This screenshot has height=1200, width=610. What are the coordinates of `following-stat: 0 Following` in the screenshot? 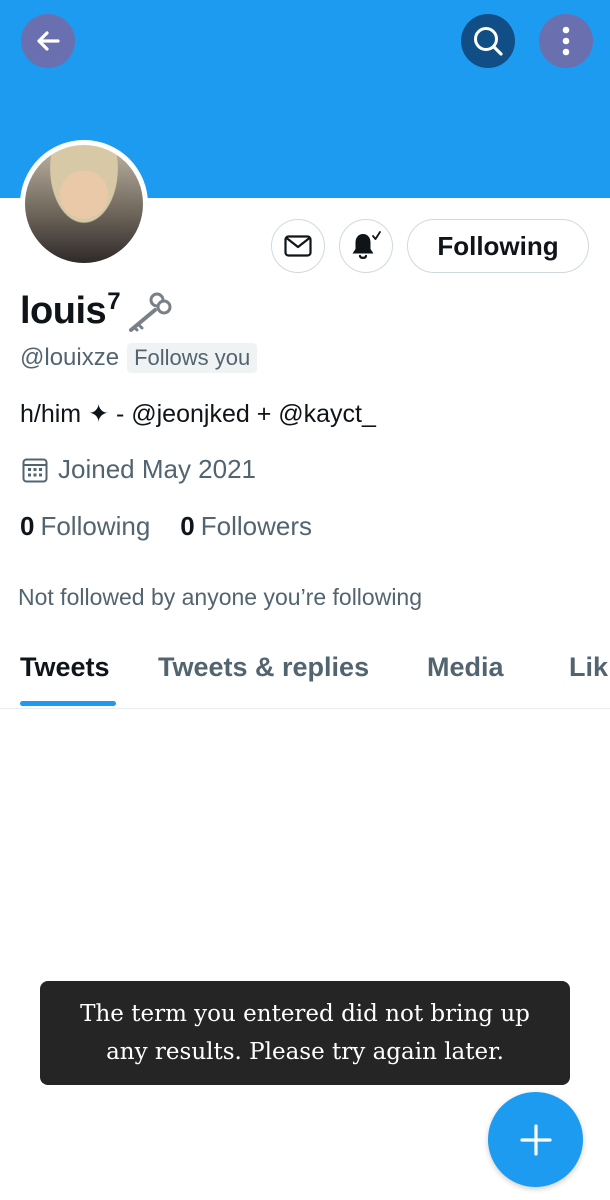 It's located at (85, 526).